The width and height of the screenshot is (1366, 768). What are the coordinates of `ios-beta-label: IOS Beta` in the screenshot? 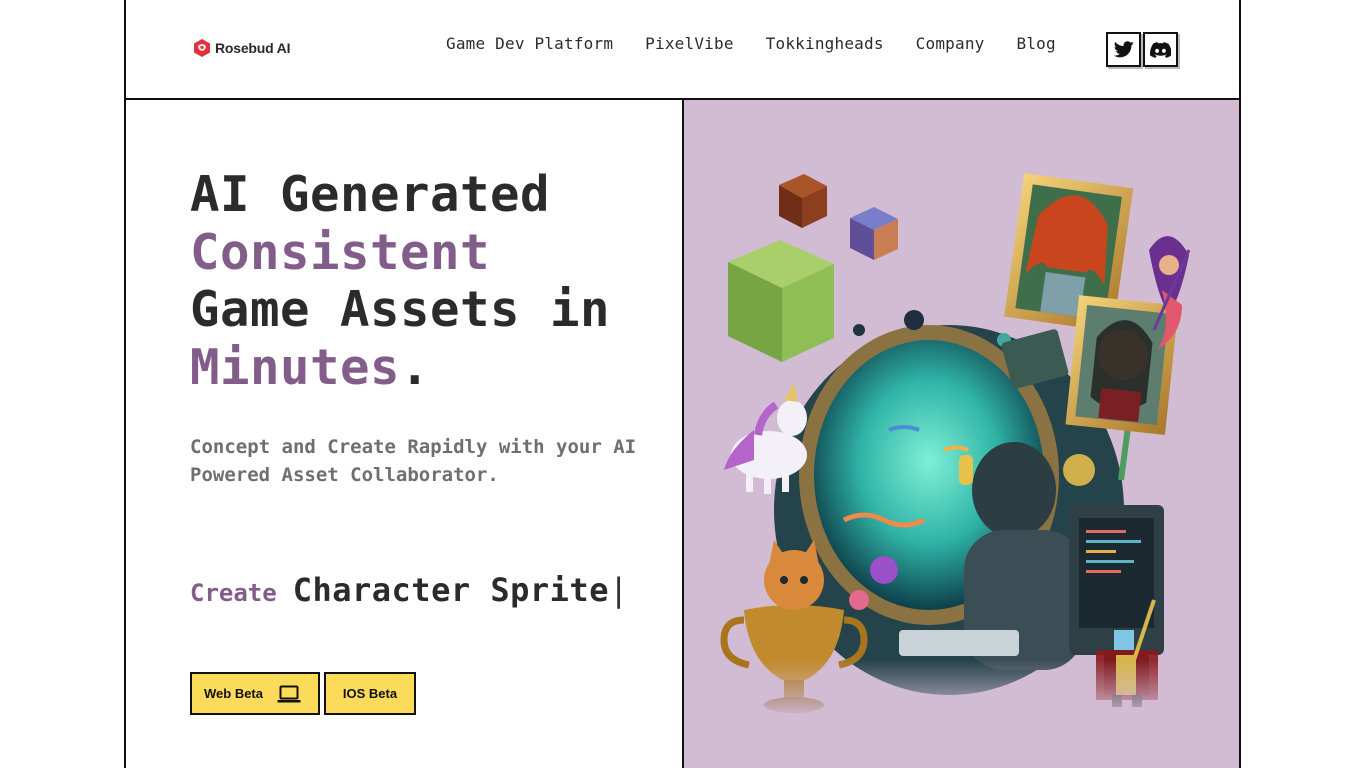 It's located at (370, 693).